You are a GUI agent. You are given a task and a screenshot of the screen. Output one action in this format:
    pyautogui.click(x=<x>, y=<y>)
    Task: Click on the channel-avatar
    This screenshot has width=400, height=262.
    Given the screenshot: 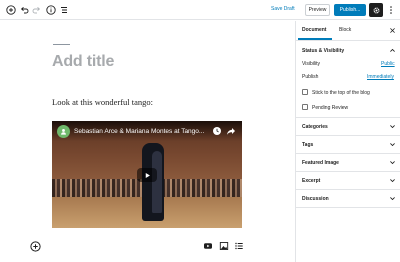 What is the action you would take?
    pyautogui.click(x=63, y=131)
    